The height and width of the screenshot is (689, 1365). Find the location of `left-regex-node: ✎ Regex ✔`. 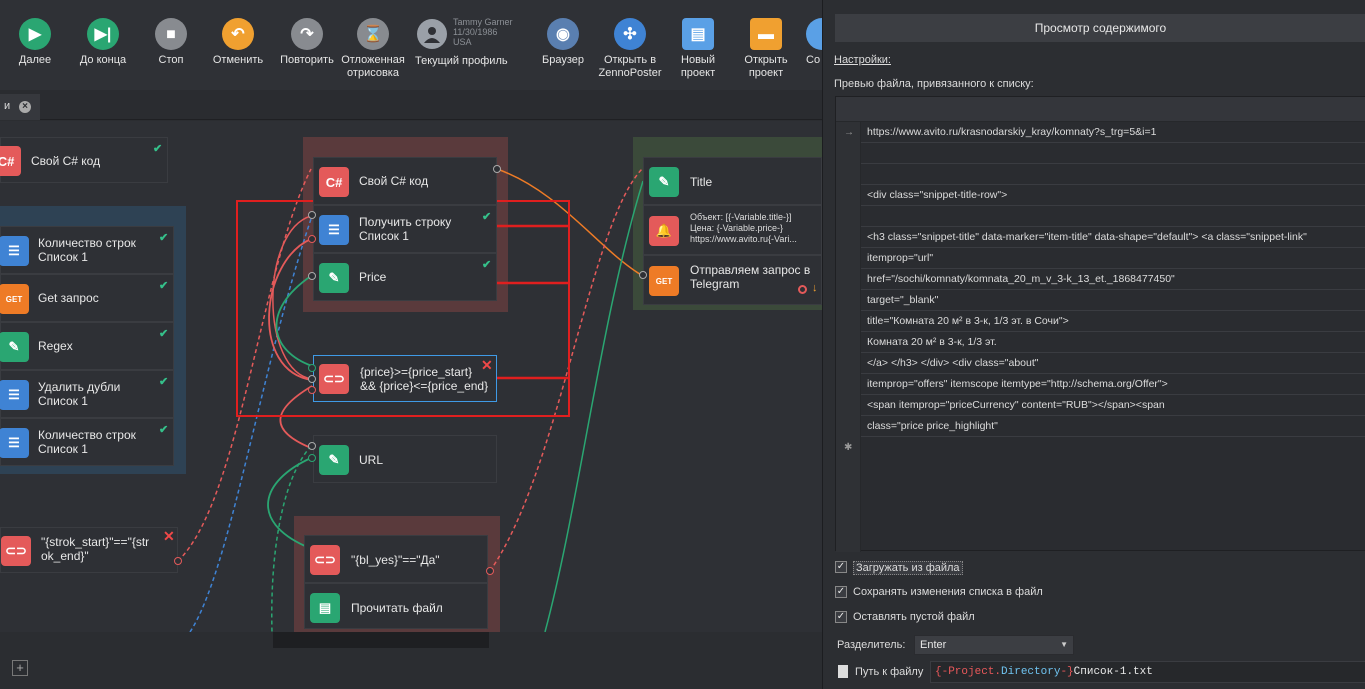

left-regex-node: ✎ Regex ✔ is located at coordinates (87, 346).